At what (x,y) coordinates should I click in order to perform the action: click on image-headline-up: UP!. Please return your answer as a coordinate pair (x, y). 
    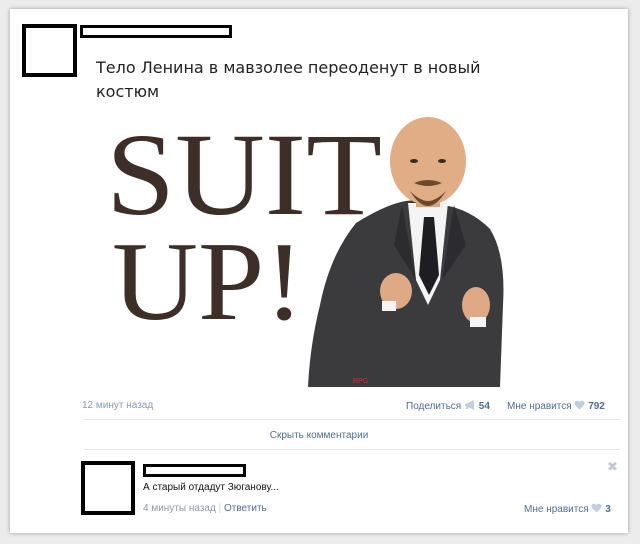
    Looking at the image, I should click on (208, 282).